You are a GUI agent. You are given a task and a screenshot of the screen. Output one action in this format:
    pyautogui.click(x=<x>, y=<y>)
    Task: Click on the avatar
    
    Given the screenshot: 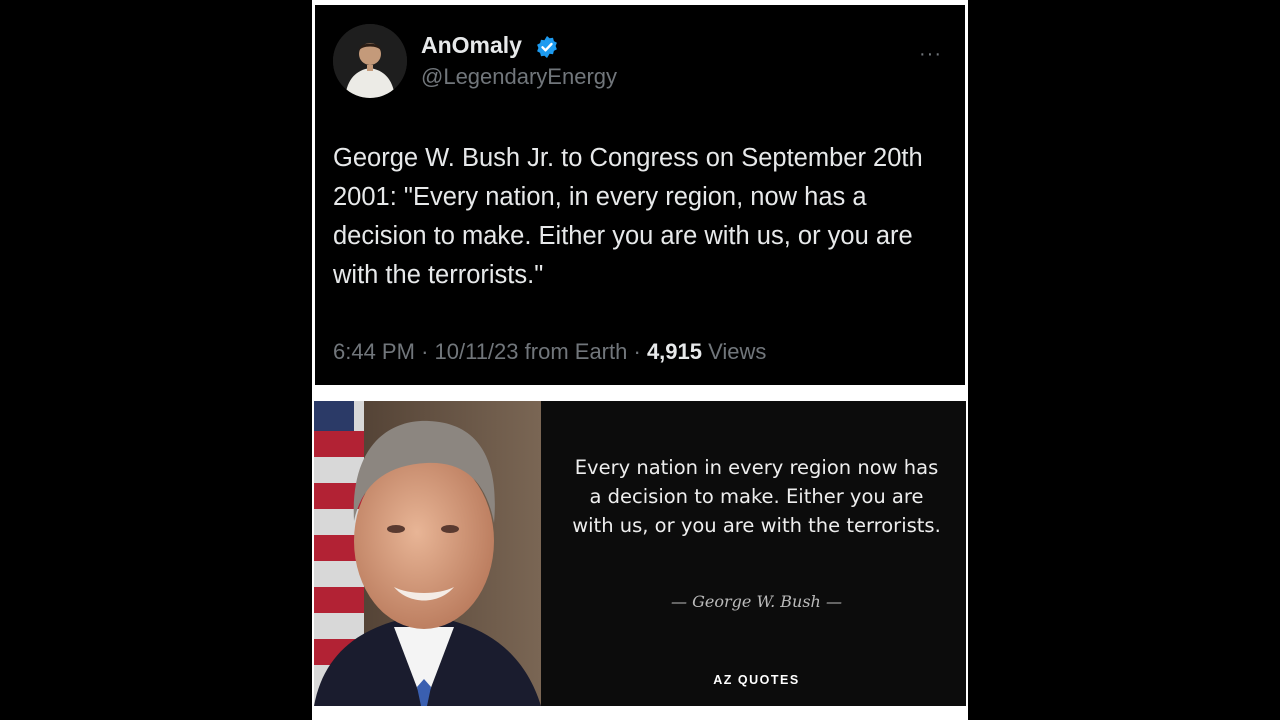 What is the action you would take?
    pyautogui.click(x=370, y=61)
    